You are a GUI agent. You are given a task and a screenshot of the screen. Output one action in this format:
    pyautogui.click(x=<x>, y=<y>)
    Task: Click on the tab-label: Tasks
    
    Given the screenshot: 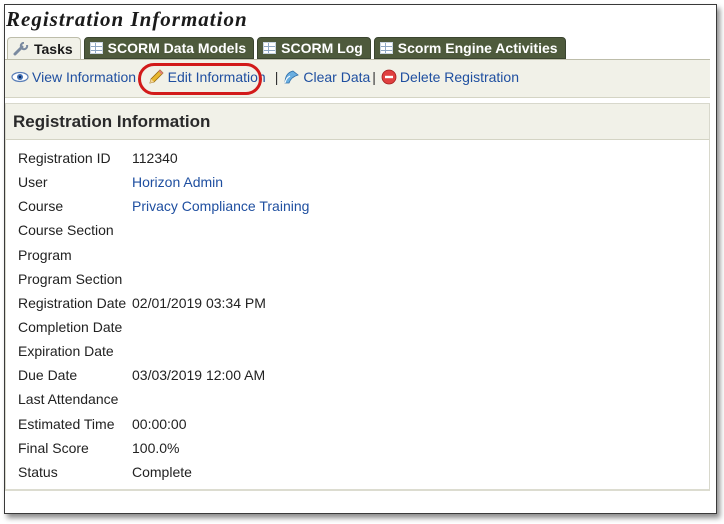 What is the action you would take?
    pyautogui.click(x=53, y=49)
    